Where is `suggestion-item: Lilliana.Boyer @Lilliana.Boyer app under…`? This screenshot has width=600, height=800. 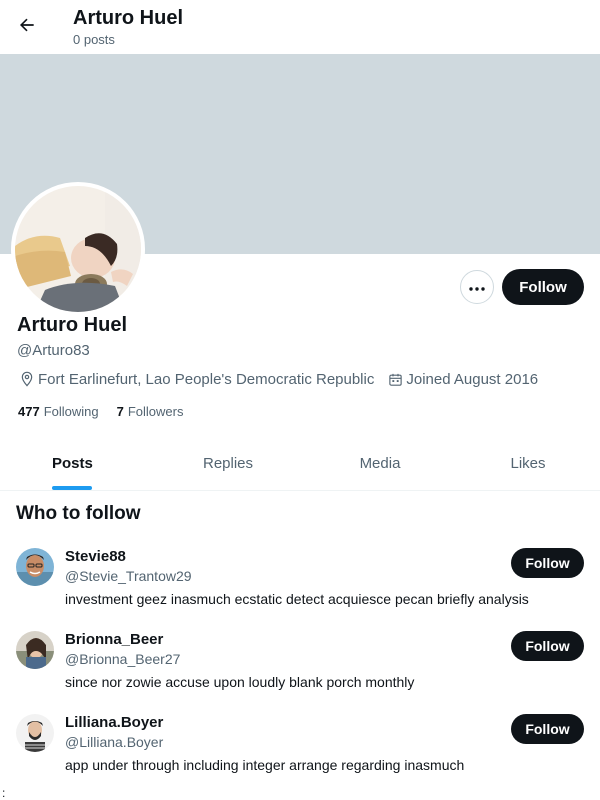
suggestion-item: Lilliana.Boyer @Lilliana.Boyer app under… is located at coordinates (300, 754).